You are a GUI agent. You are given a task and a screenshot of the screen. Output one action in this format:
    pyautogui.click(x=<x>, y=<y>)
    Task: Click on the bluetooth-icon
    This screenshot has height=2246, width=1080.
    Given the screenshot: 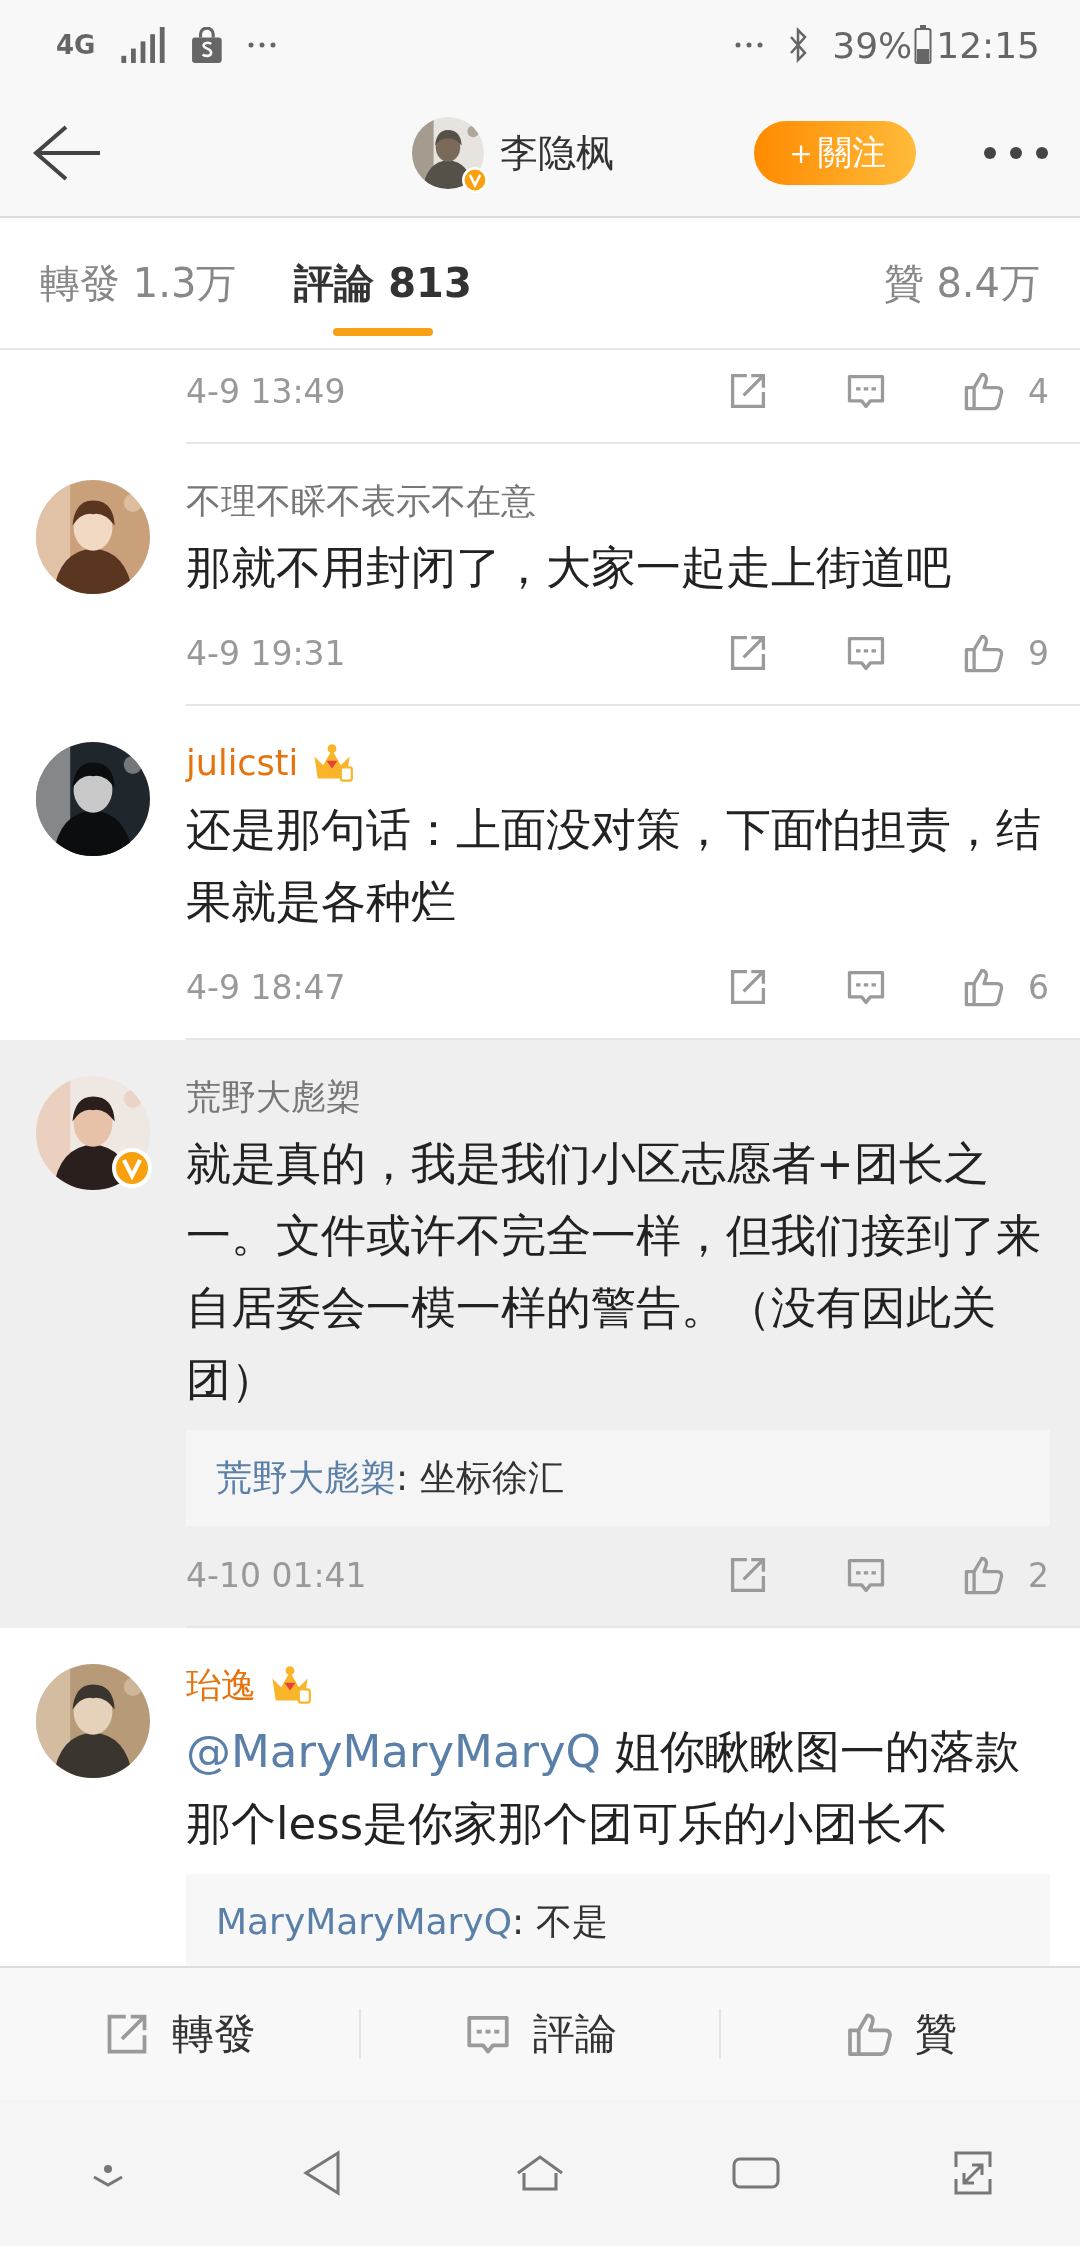 What is the action you would take?
    pyautogui.click(x=798, y=45)
    